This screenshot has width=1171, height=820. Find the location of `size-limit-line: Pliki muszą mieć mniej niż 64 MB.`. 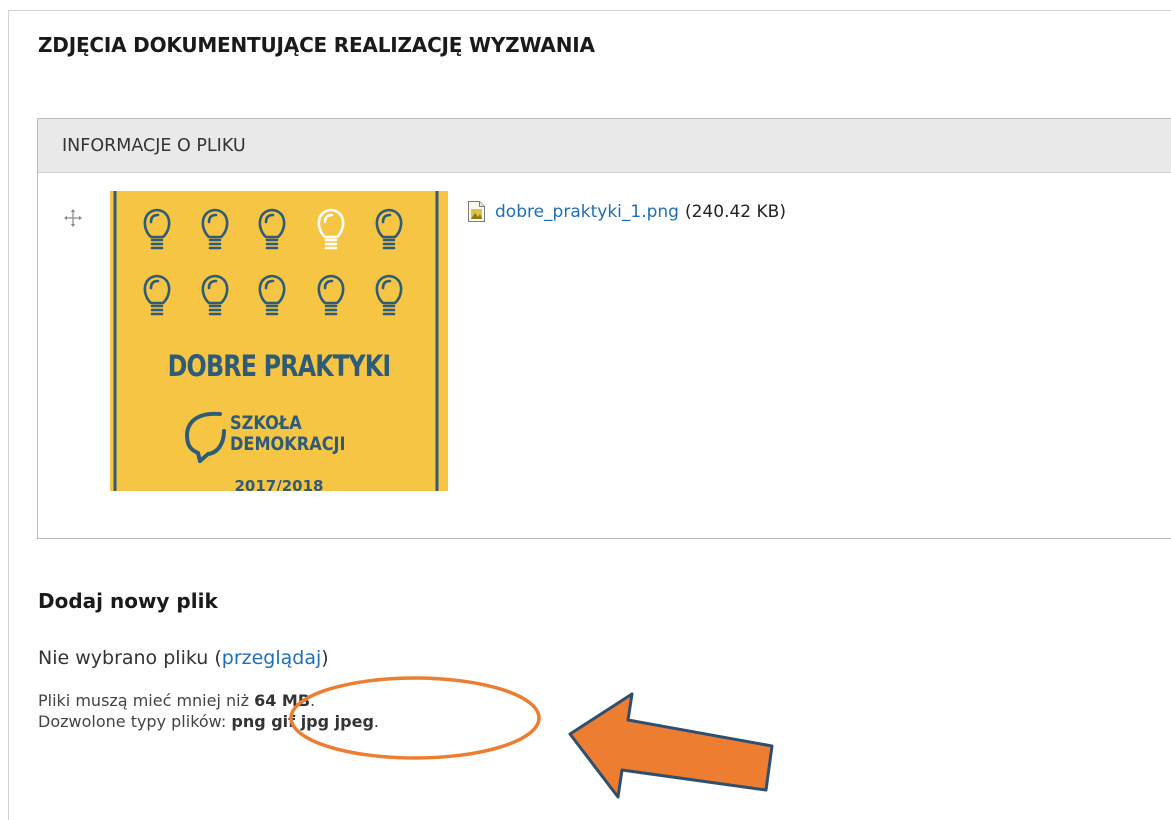

size-limit-line: Pliki muszą mieć mniej niż 64 MB. is located at coordinates (208, 700).